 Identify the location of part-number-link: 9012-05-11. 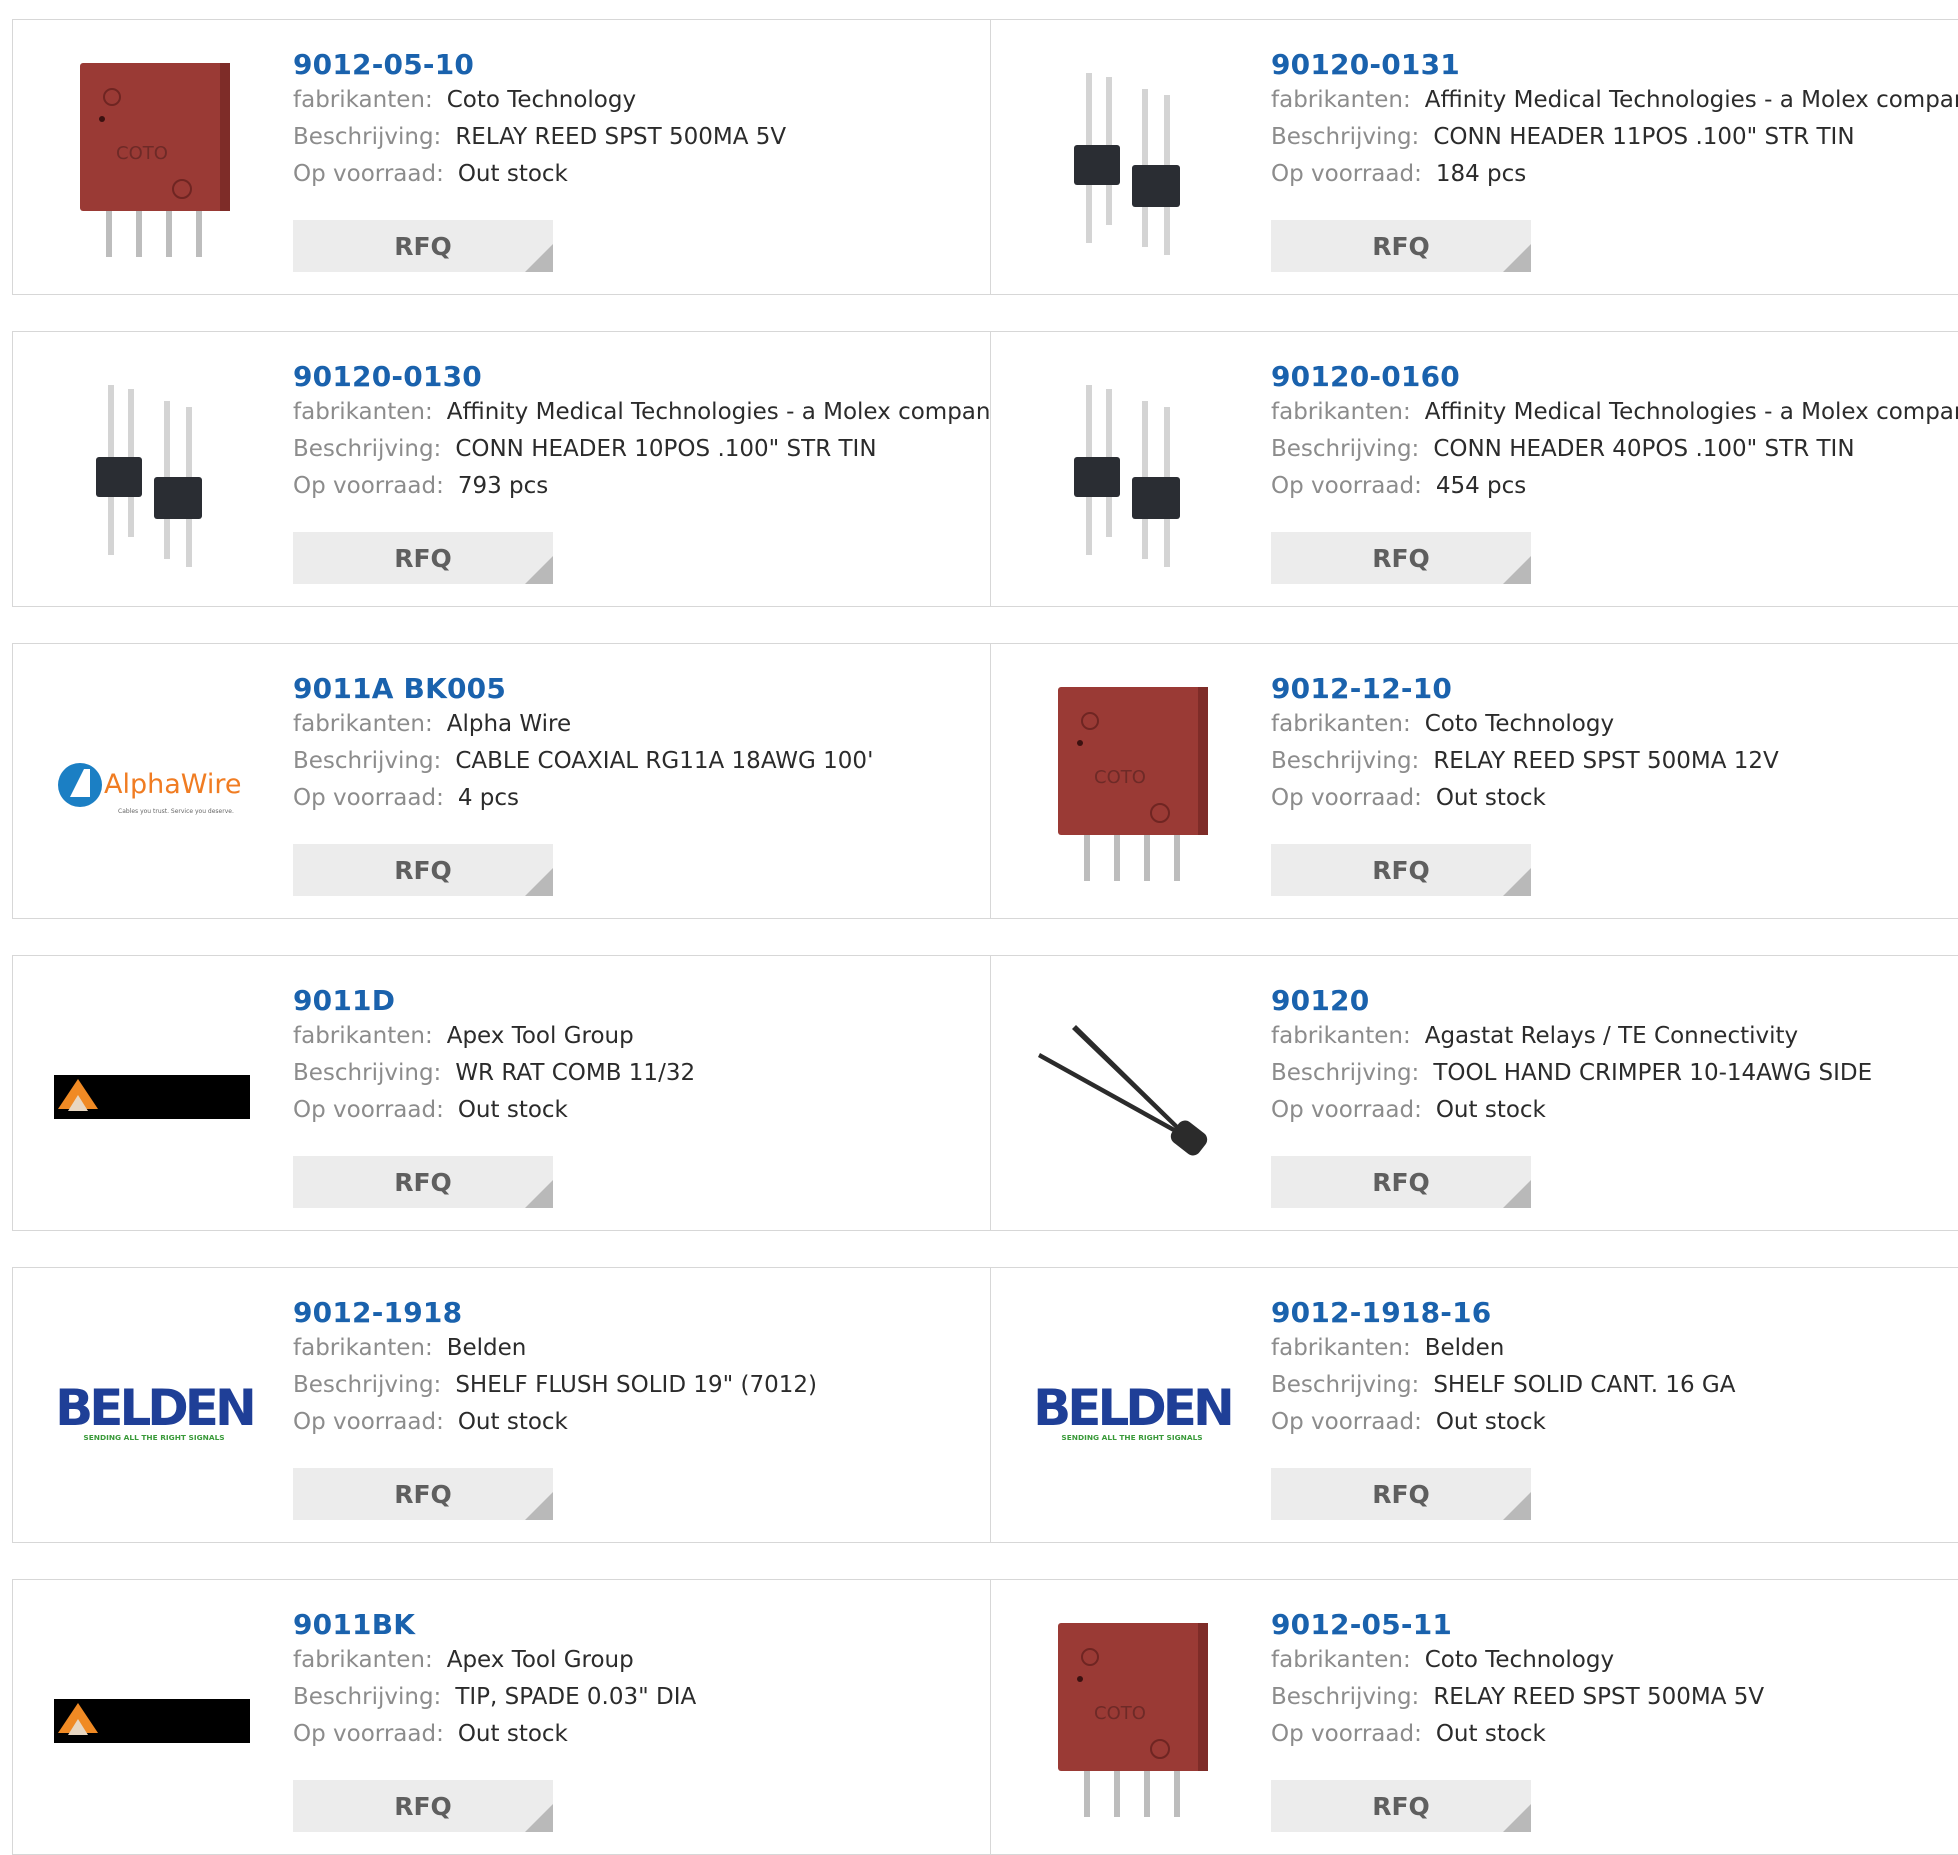
(1613, 1625).